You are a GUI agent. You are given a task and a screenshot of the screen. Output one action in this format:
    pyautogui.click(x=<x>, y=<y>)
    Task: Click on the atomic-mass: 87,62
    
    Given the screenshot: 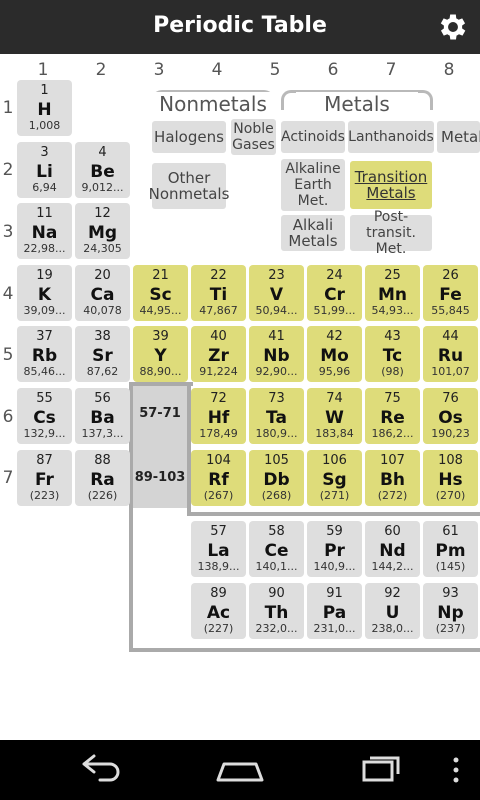 What is the action you would take?
    pyautogui.click(x=102, y=371)
    